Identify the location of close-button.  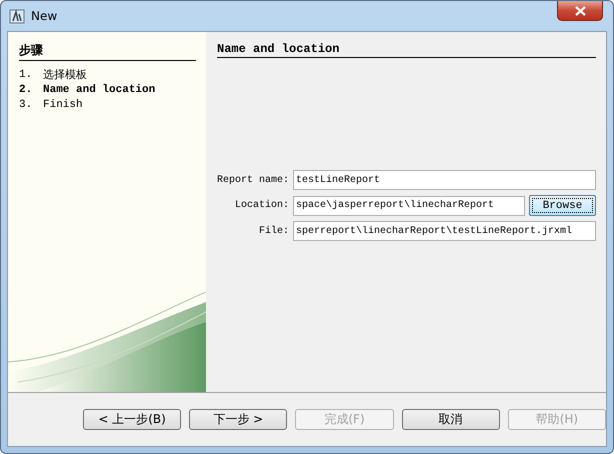
(580, 11).